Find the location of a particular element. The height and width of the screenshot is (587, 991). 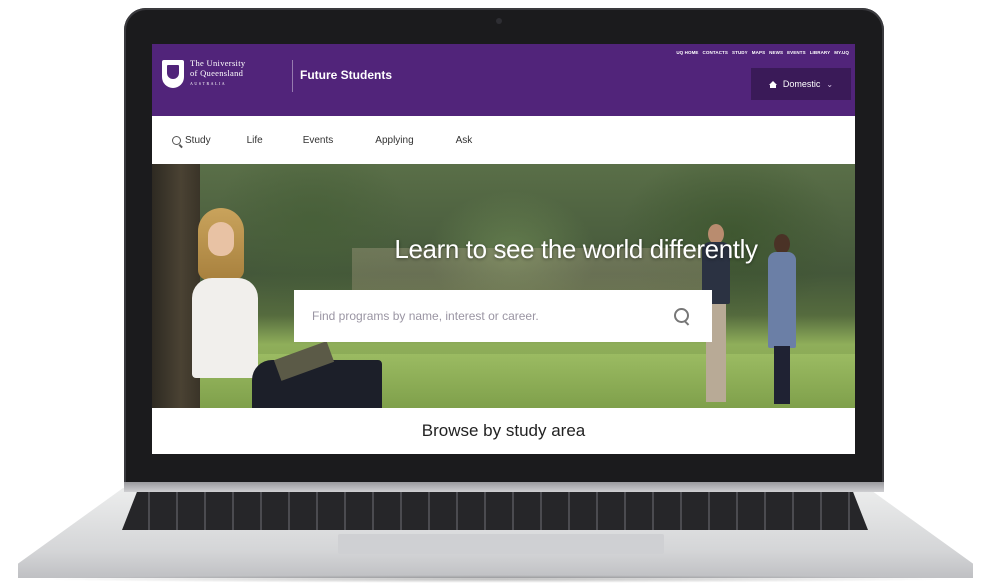

logo-line-3: AUSTRALIA is located at coordinates (208, 83).